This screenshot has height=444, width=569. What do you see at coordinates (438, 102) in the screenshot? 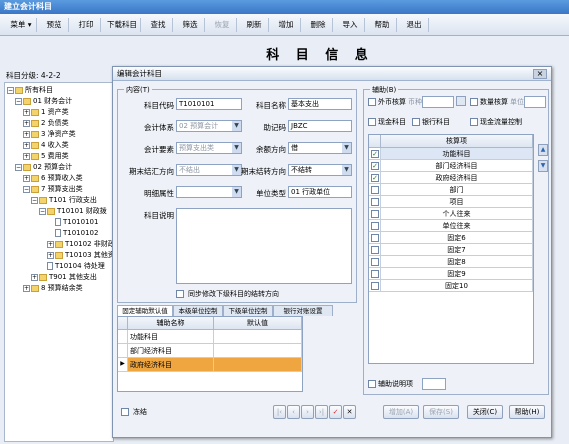
I see `currency-field` at bounding box center [438, 102].